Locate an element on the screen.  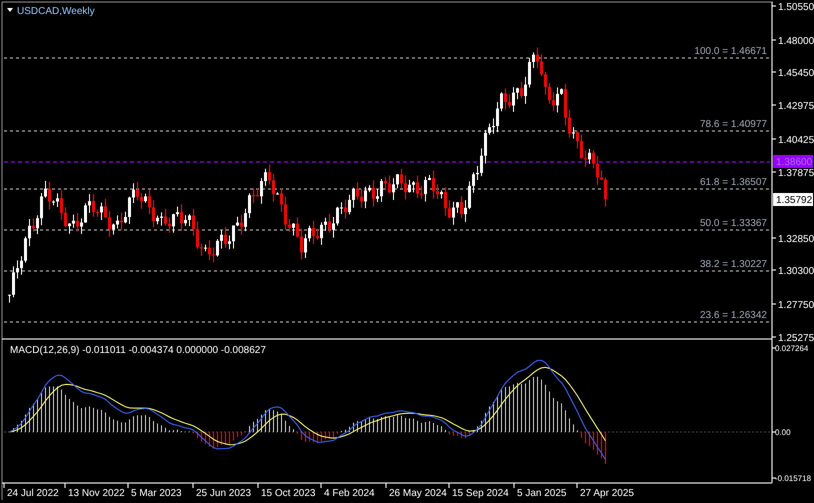
horizontal-line-price-tag: 1.38600 is located at coordinates (793, 161).